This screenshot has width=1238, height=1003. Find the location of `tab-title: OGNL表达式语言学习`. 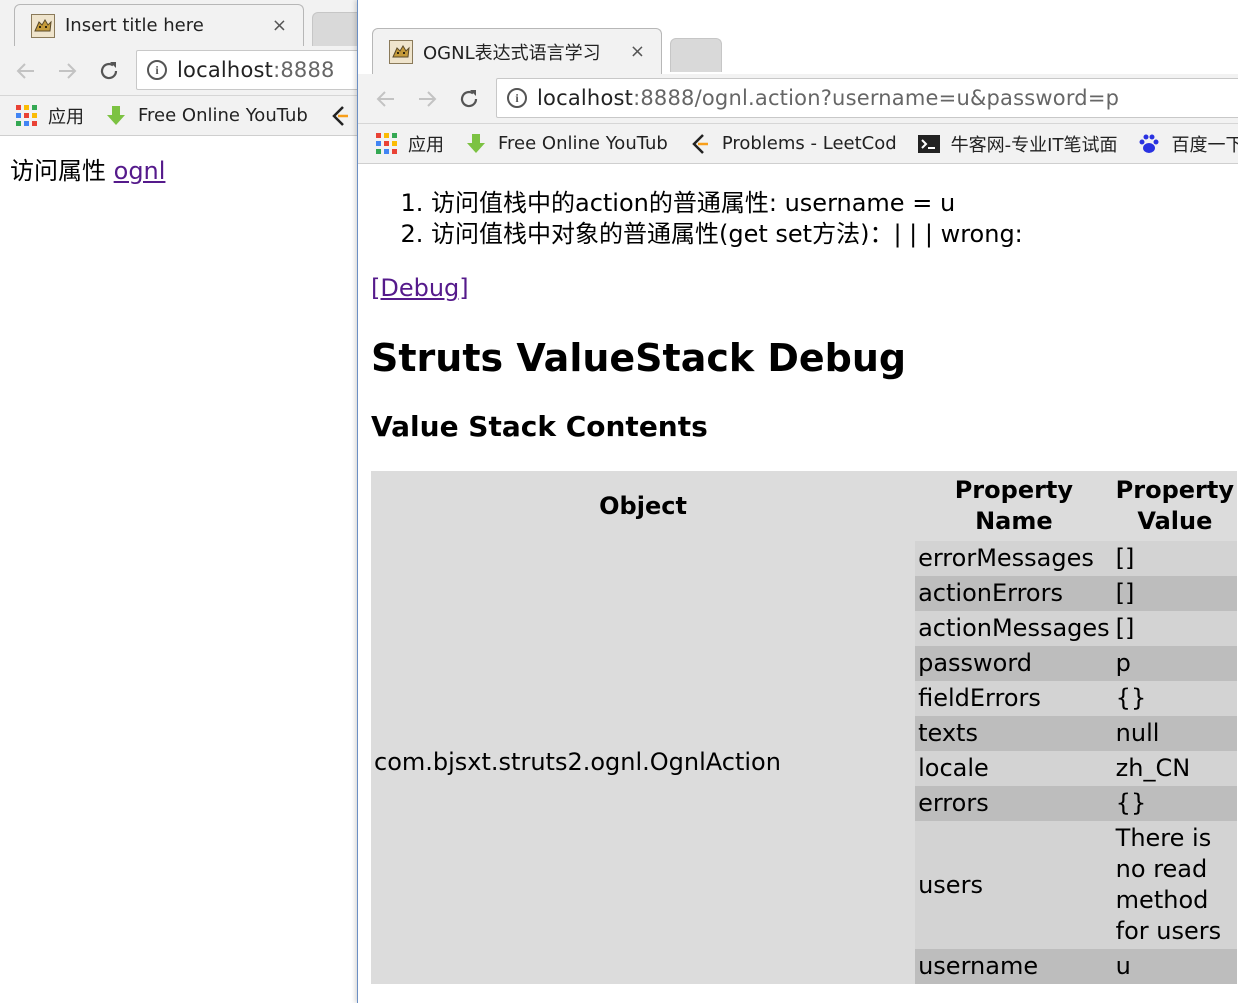

tab-title: OGNL表达式语言学习 is located at coordinates (512, 53).